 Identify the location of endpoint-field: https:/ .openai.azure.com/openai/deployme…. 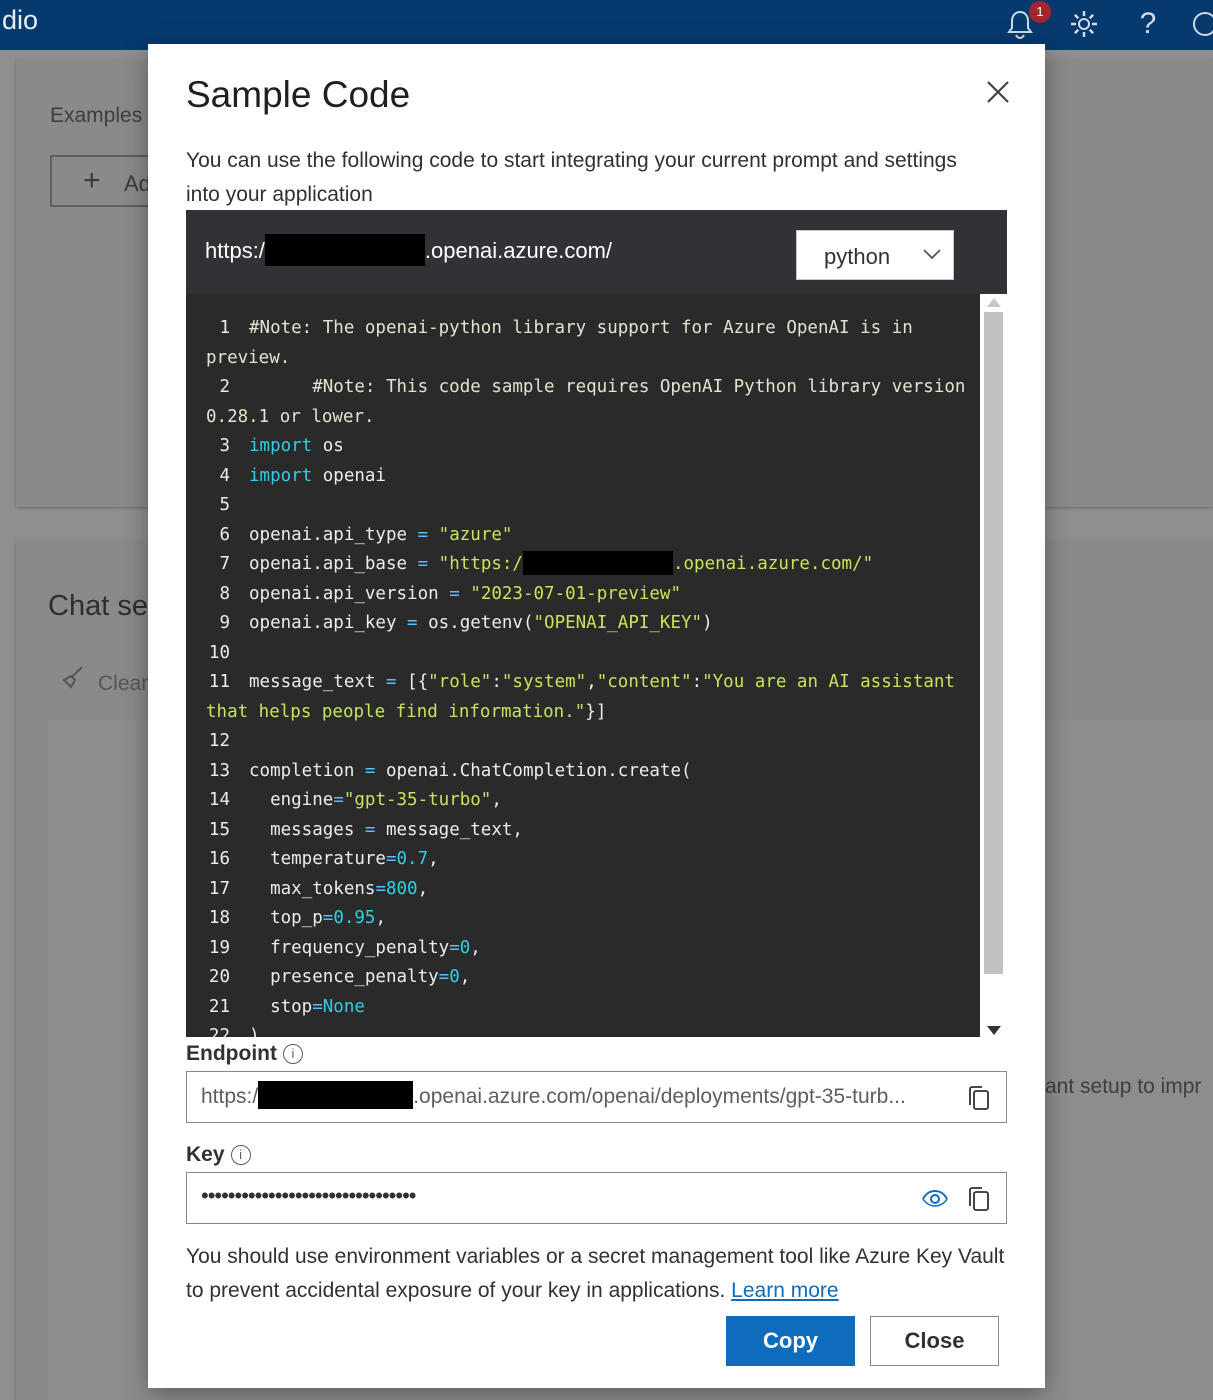
(596, 1097).